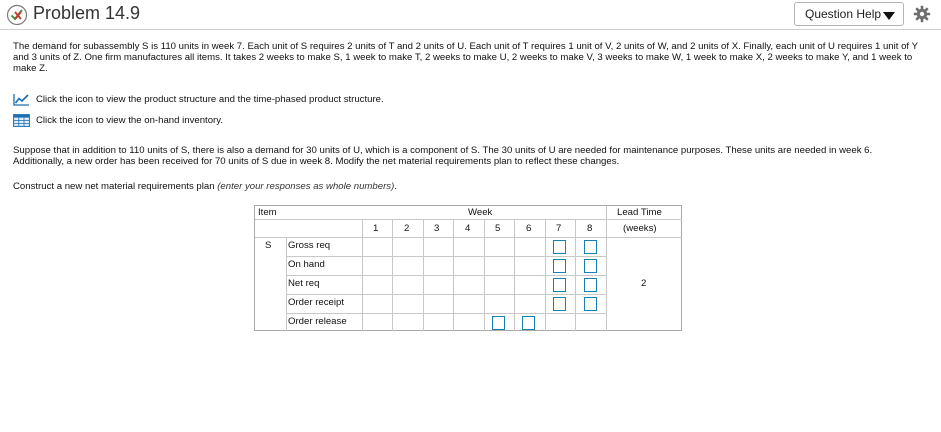  Describe the element at coordinates (87, 13) in the screenshot. I see `problem-title: Problem 14.9` at that location.